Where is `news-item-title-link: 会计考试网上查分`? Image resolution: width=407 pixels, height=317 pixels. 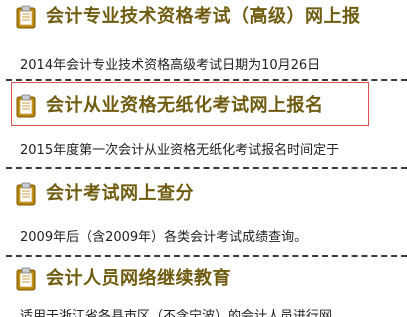
news-item-title-link: 会计考试网上查分 is located at coordinates (120, 194).